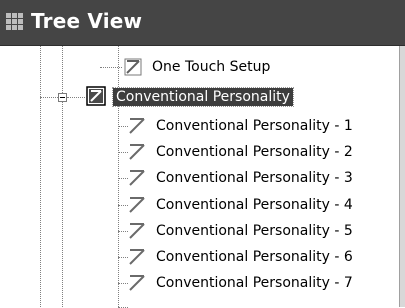 The height and width of the screenshot is (308, 405). What do you see at coordinates (15, 22) in the screenshot?
I see `grid-icon` at bounding box center [15, 22].